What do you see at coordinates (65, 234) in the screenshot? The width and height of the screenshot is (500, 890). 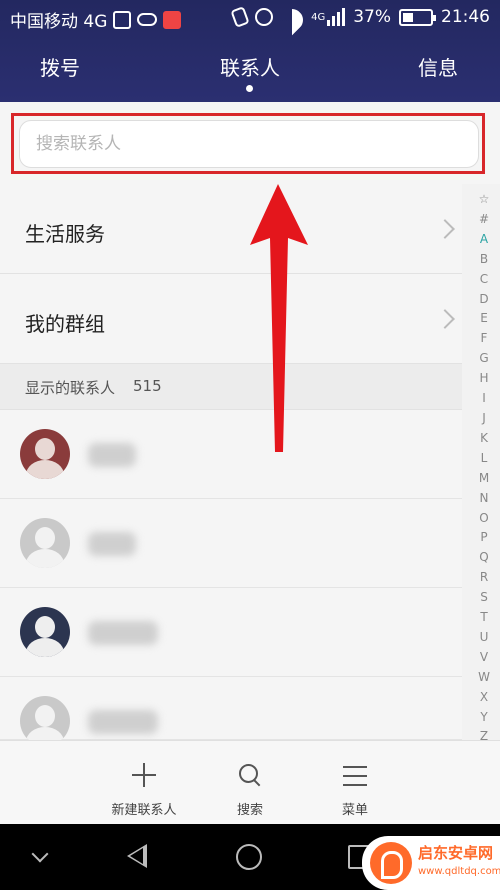 I see `row-life-services-label: 生活服务` at bounding box center [65, 234].